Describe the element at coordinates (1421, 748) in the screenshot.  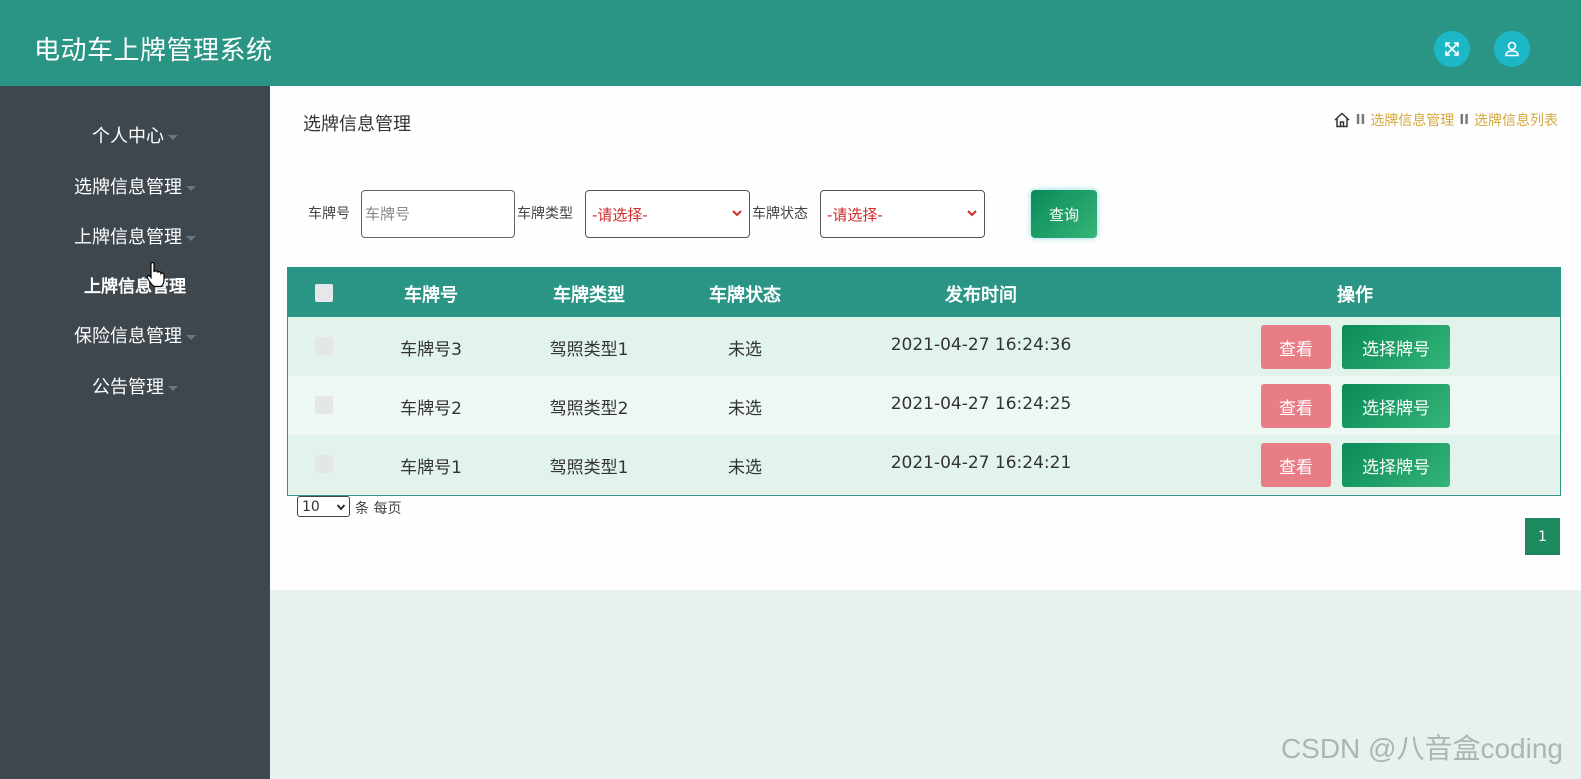
I see `watermark: CSDN @八音盒coding` at that location.